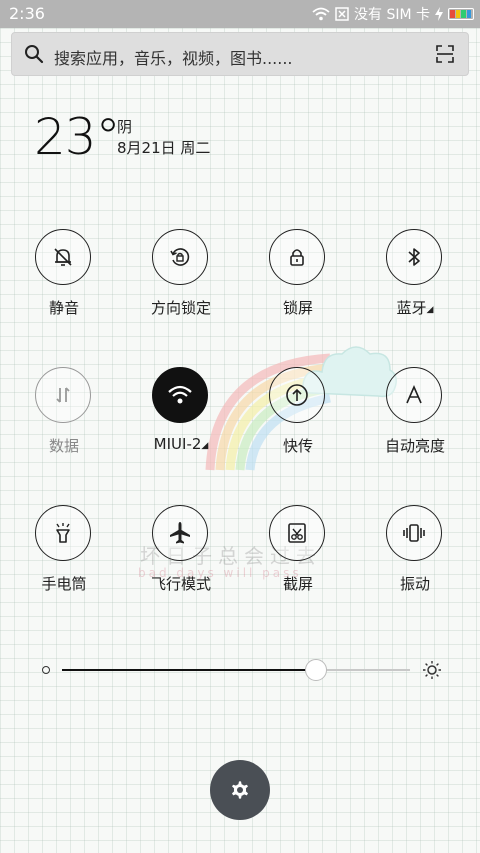 This screenshot has height=853, width=480. What do you see at coordinates (240, 14) in the screenshot?
I see `status-bar: 2:36 没有 SIM 卡` at bounding box center [240, 14].